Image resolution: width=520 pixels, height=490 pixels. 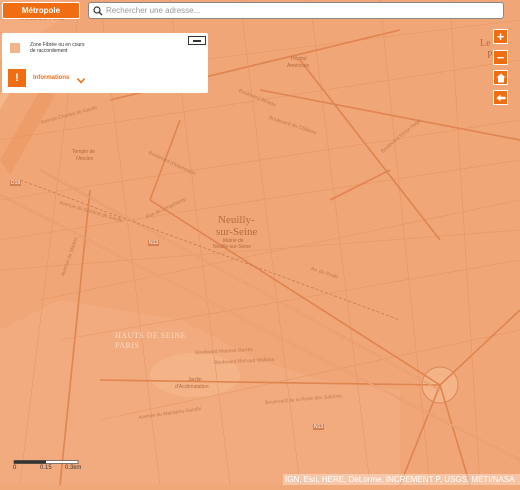 What do you see at coordinates (257, 98) in the screenshot?
I see `label-bd-bineau: Boulevard Bineau` at bounding box center [257, 98].